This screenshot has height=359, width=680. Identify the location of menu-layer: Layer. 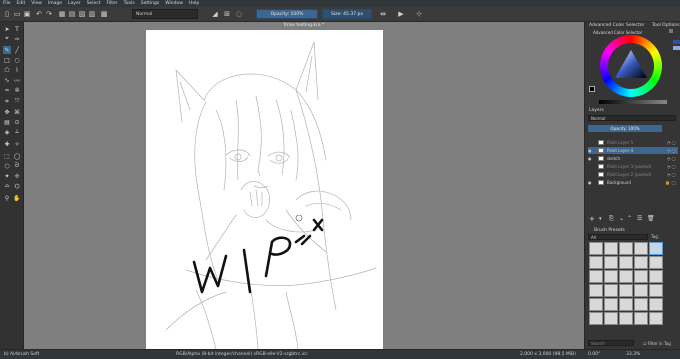
(74, 3).